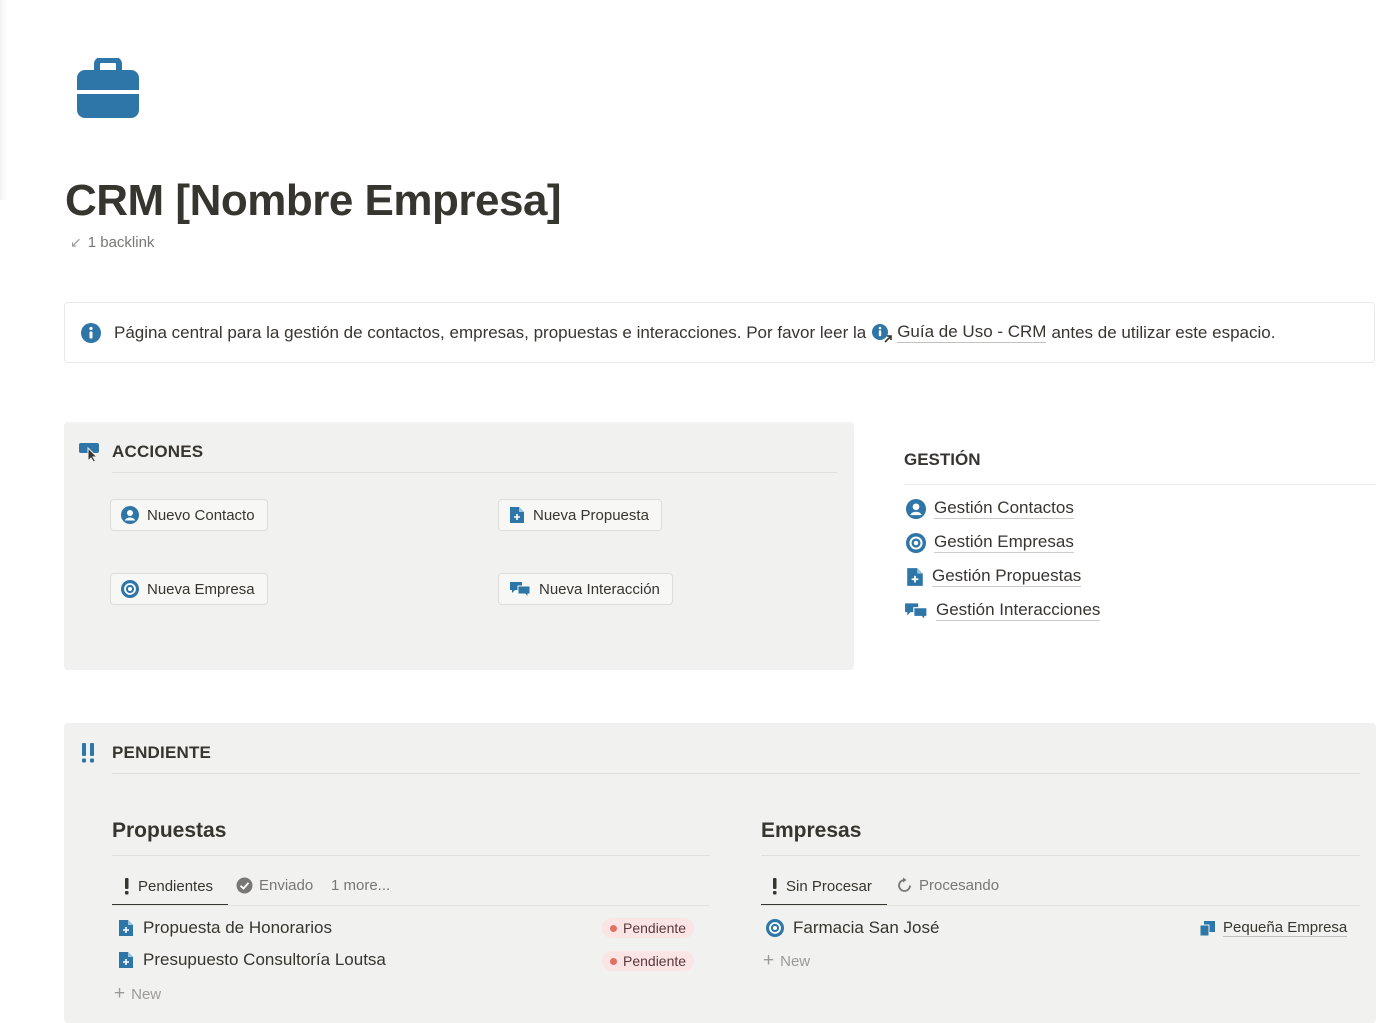 The image size is (1400, 1023). I want to click on building-icon, so click(1207, 928).